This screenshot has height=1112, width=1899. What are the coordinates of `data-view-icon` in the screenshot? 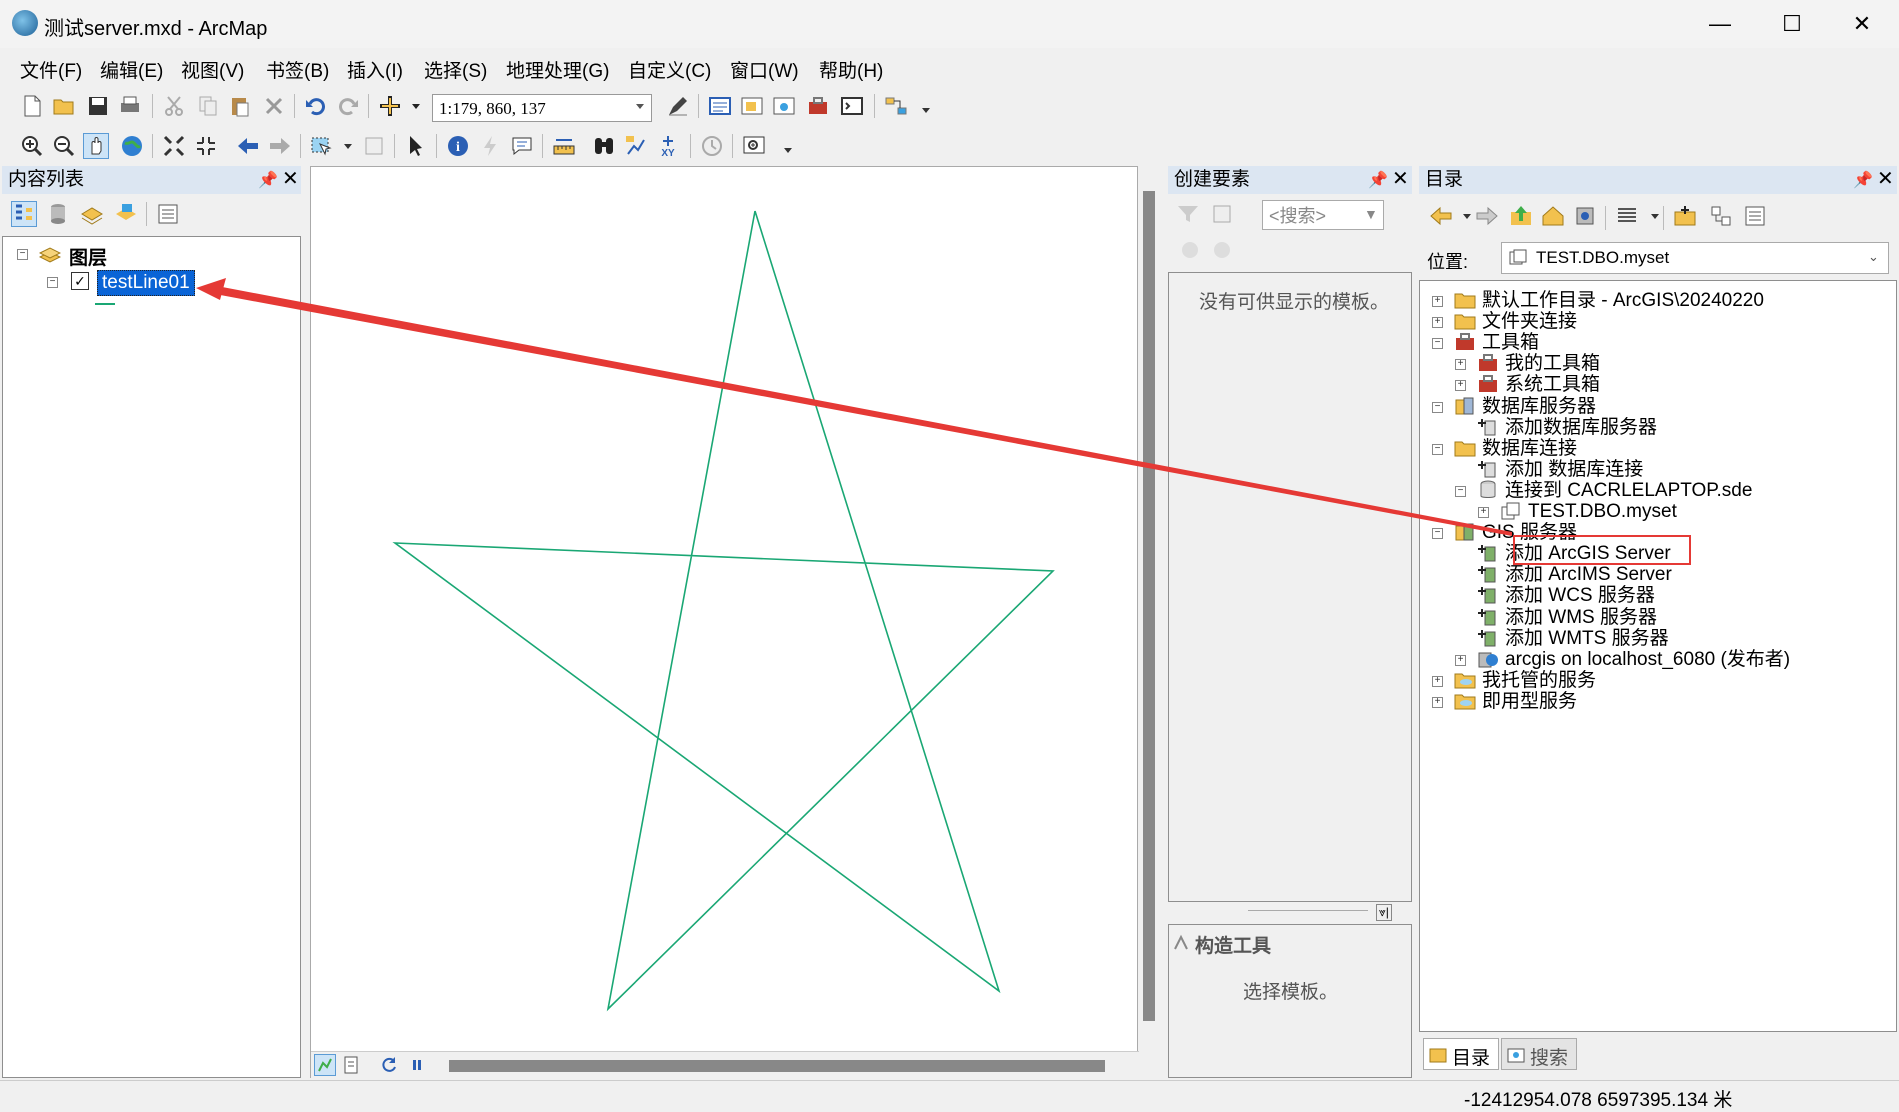 It's located at (325, 1065).